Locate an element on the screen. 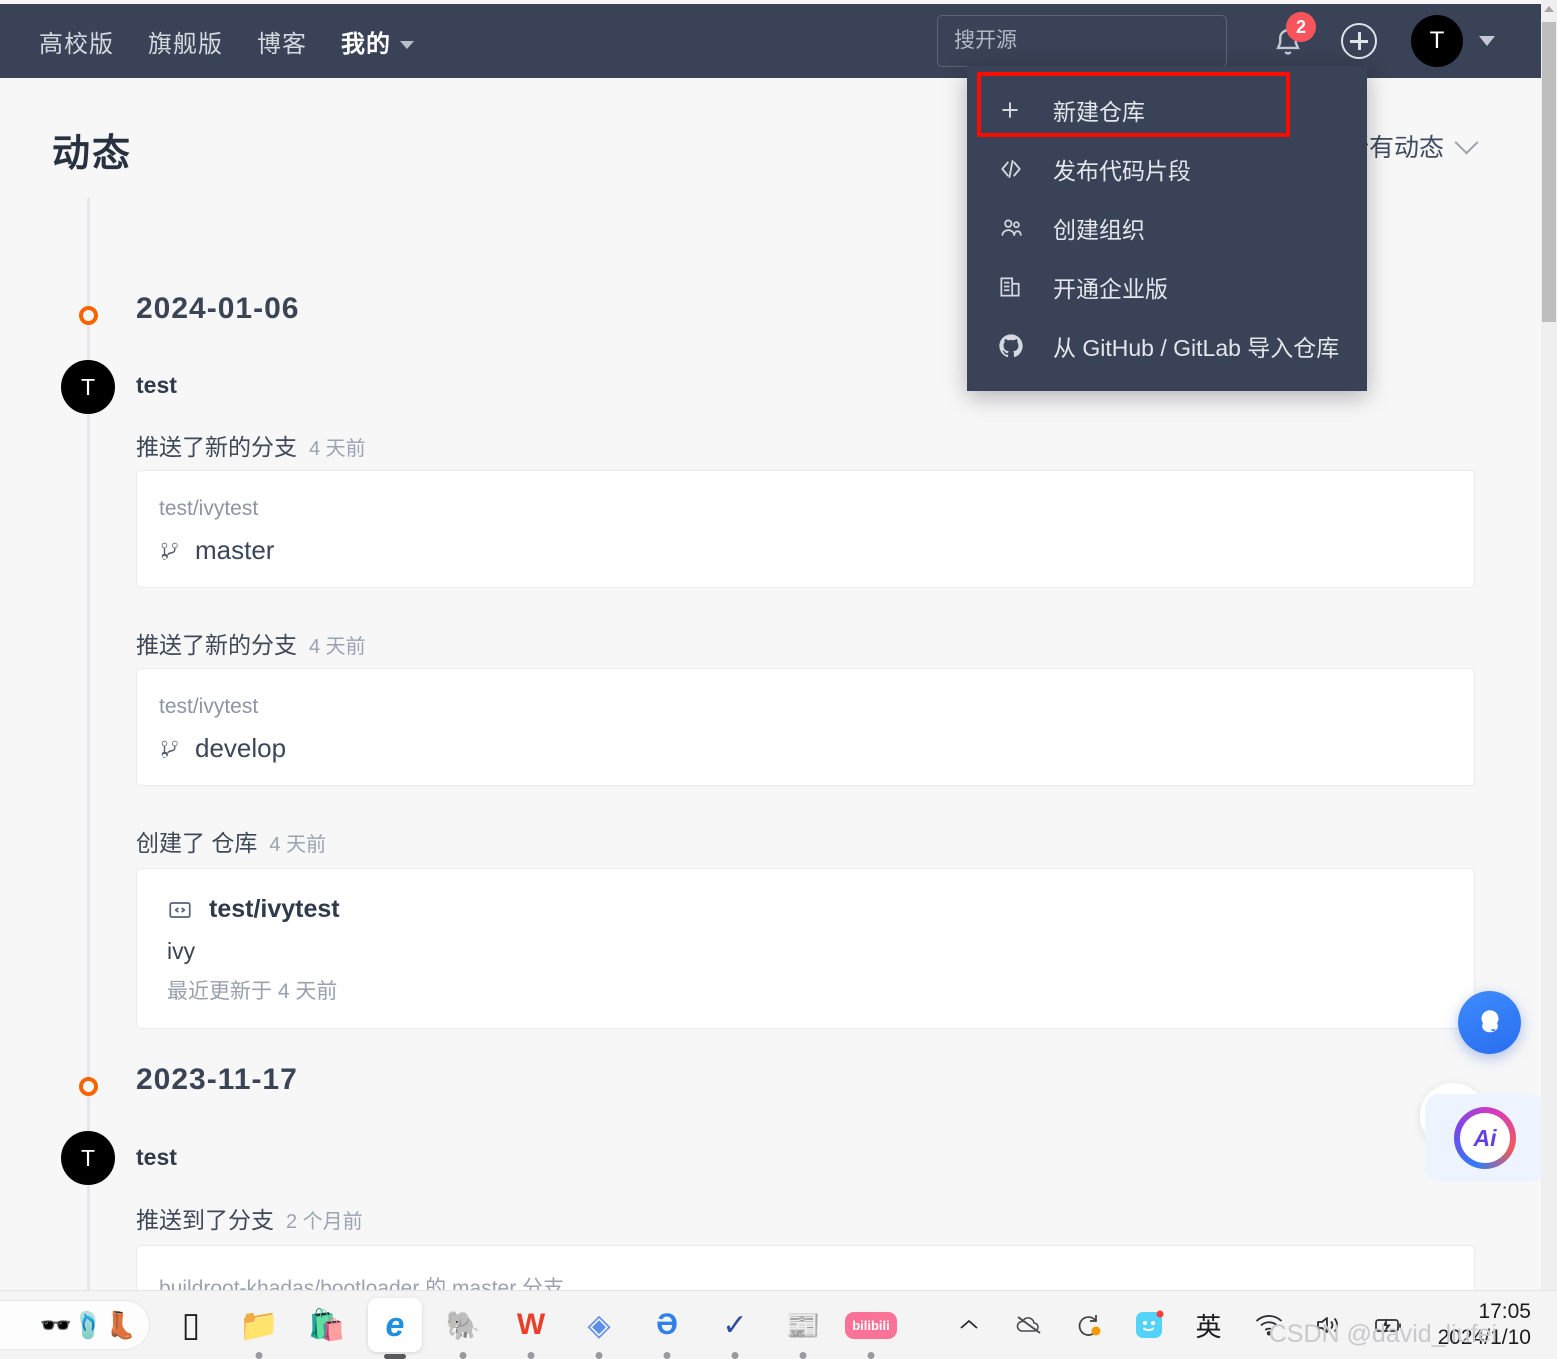 This screenshot has height=1359, width=1557. card-branch-row: master is located at coordinates (805, 543).